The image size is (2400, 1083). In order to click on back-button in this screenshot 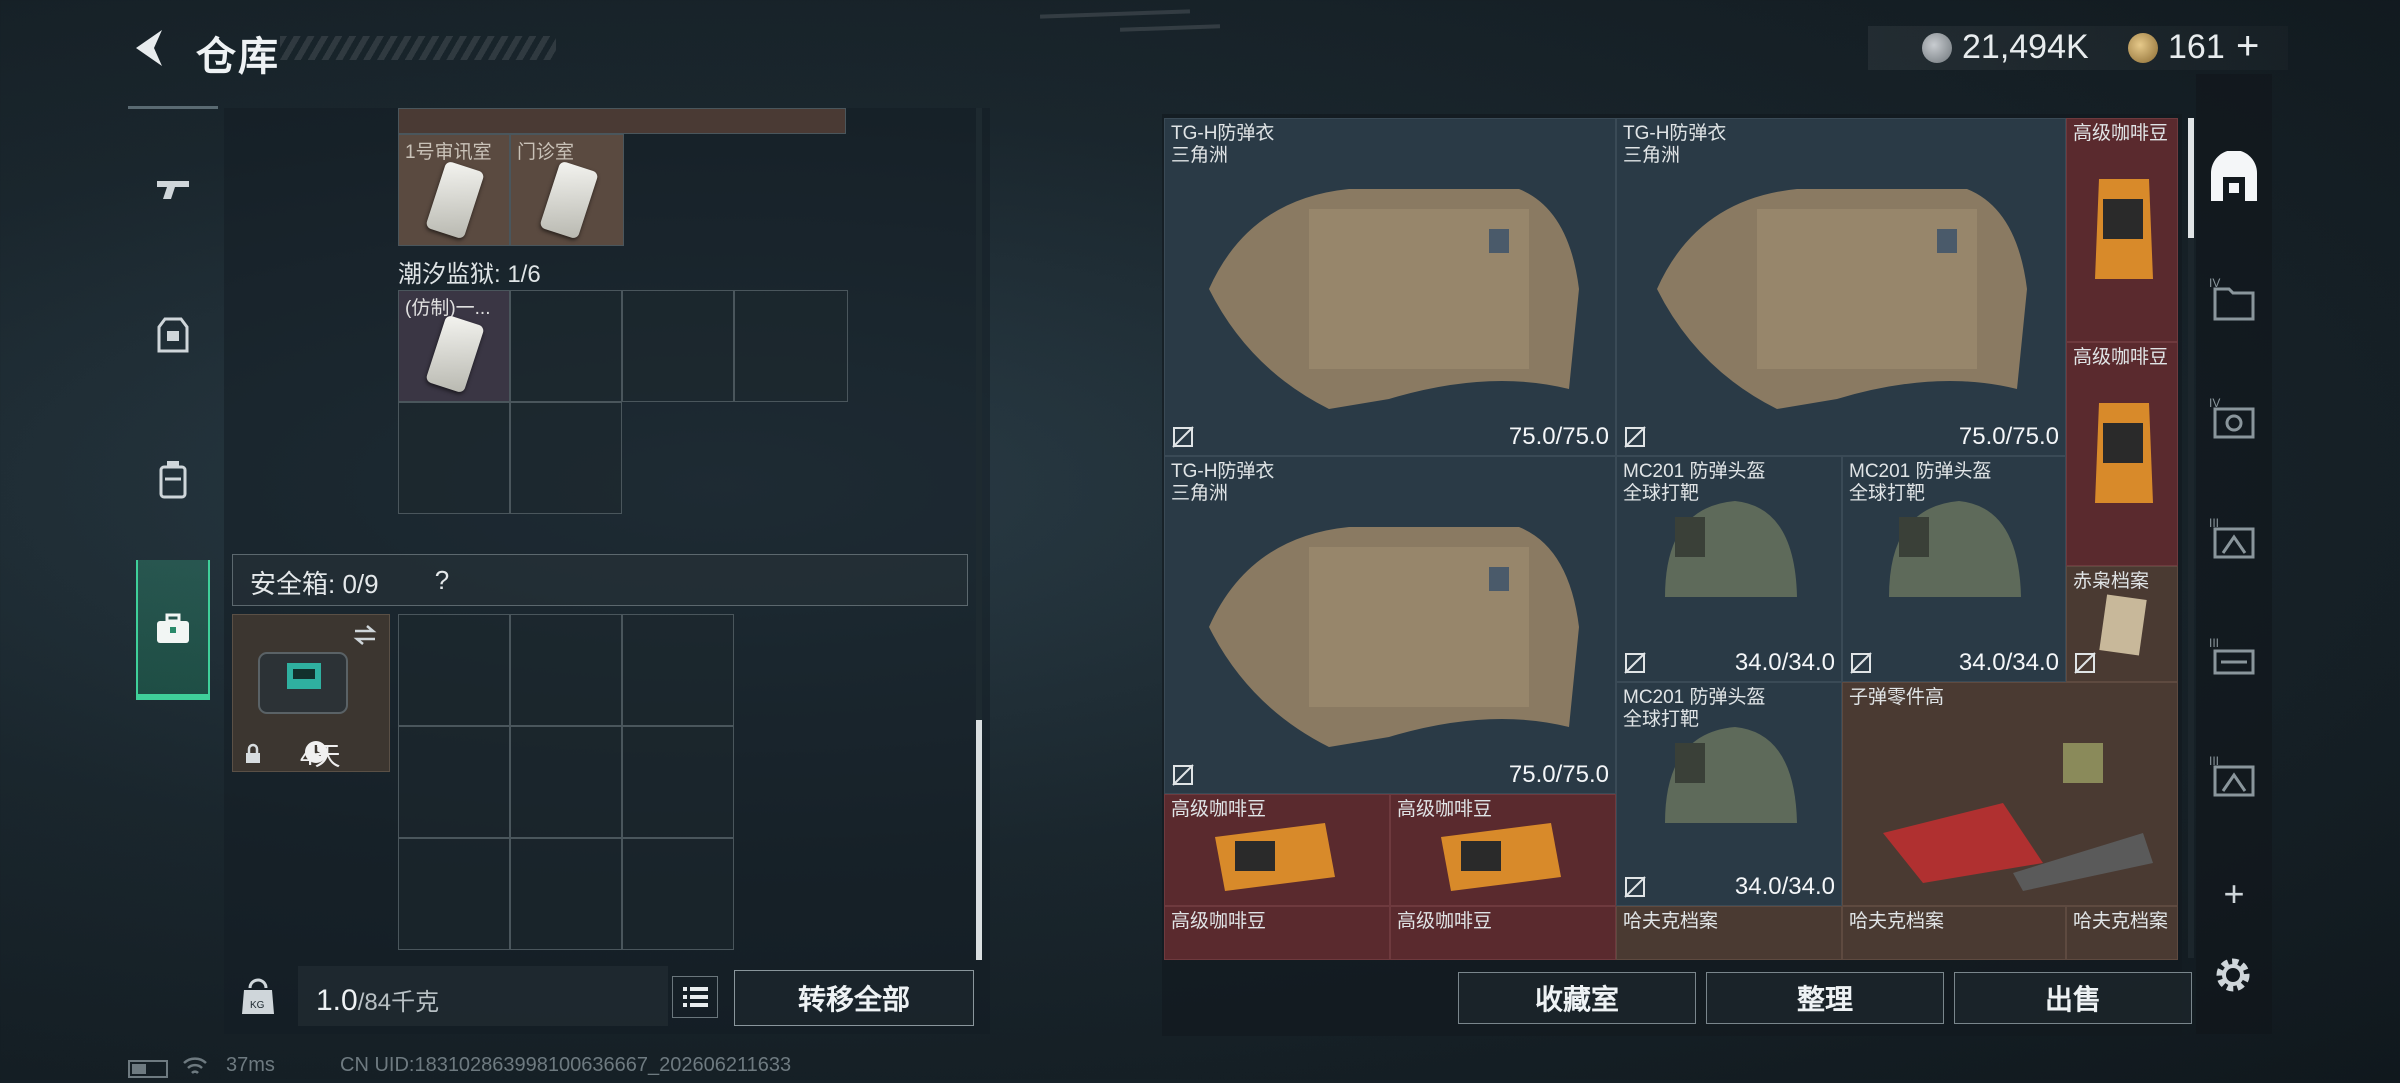, I will do `click(160, 50)`.